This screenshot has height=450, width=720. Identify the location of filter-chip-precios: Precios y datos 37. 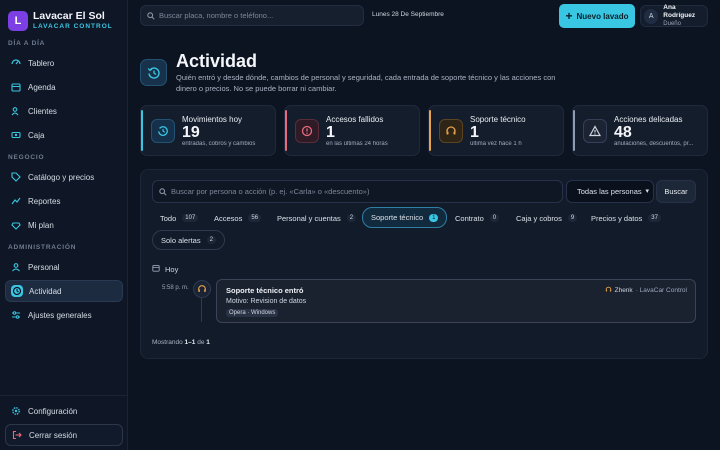
(626, 218).